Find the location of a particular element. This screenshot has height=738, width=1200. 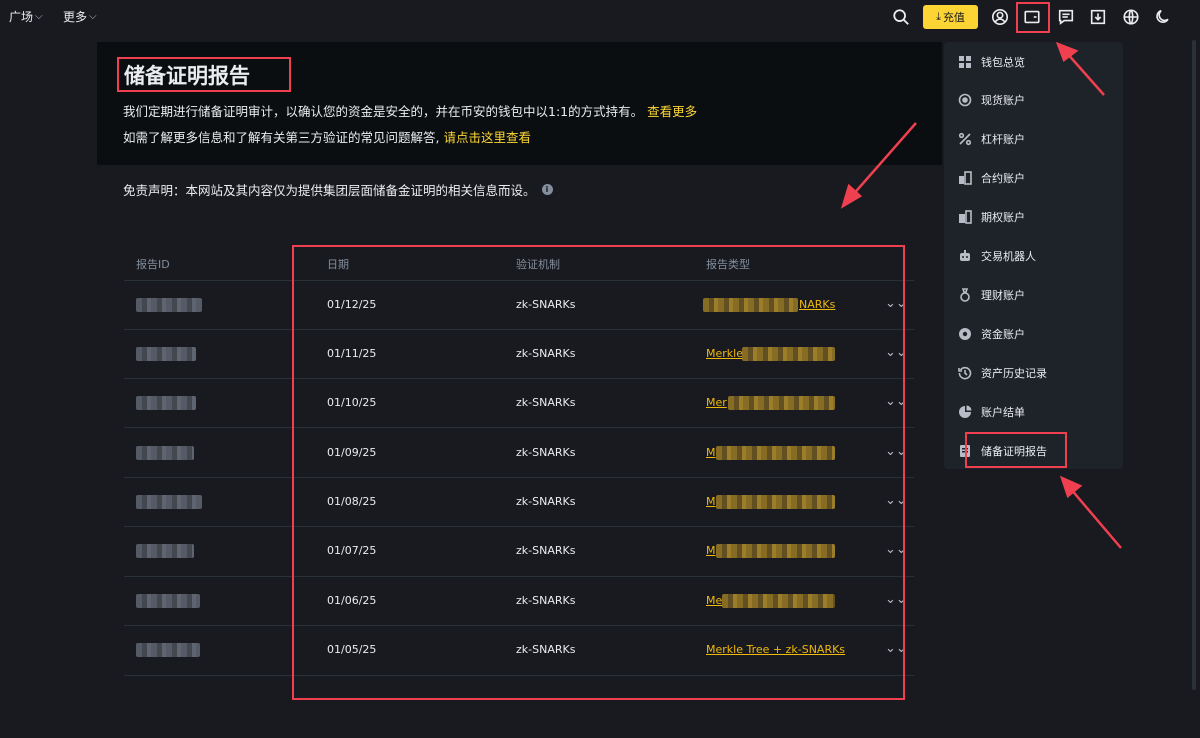

menu-item-trading-bots: 交易机器人 is located at coordinates (997, 256).